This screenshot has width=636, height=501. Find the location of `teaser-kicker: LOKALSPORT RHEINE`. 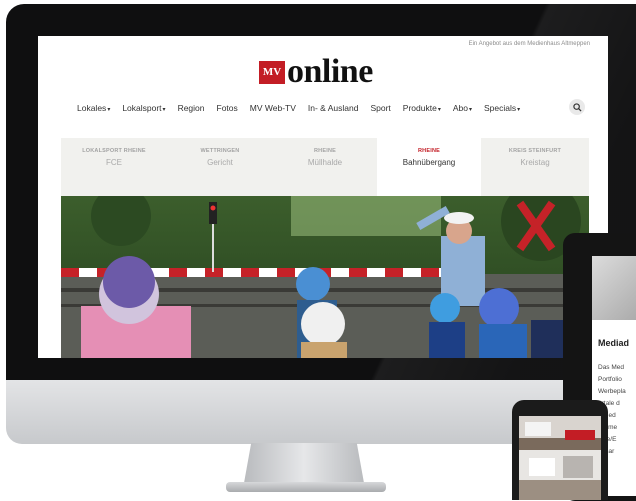

teaser-kicker: LOKALSPORT RHEINE is located at coordinates (114, 151).